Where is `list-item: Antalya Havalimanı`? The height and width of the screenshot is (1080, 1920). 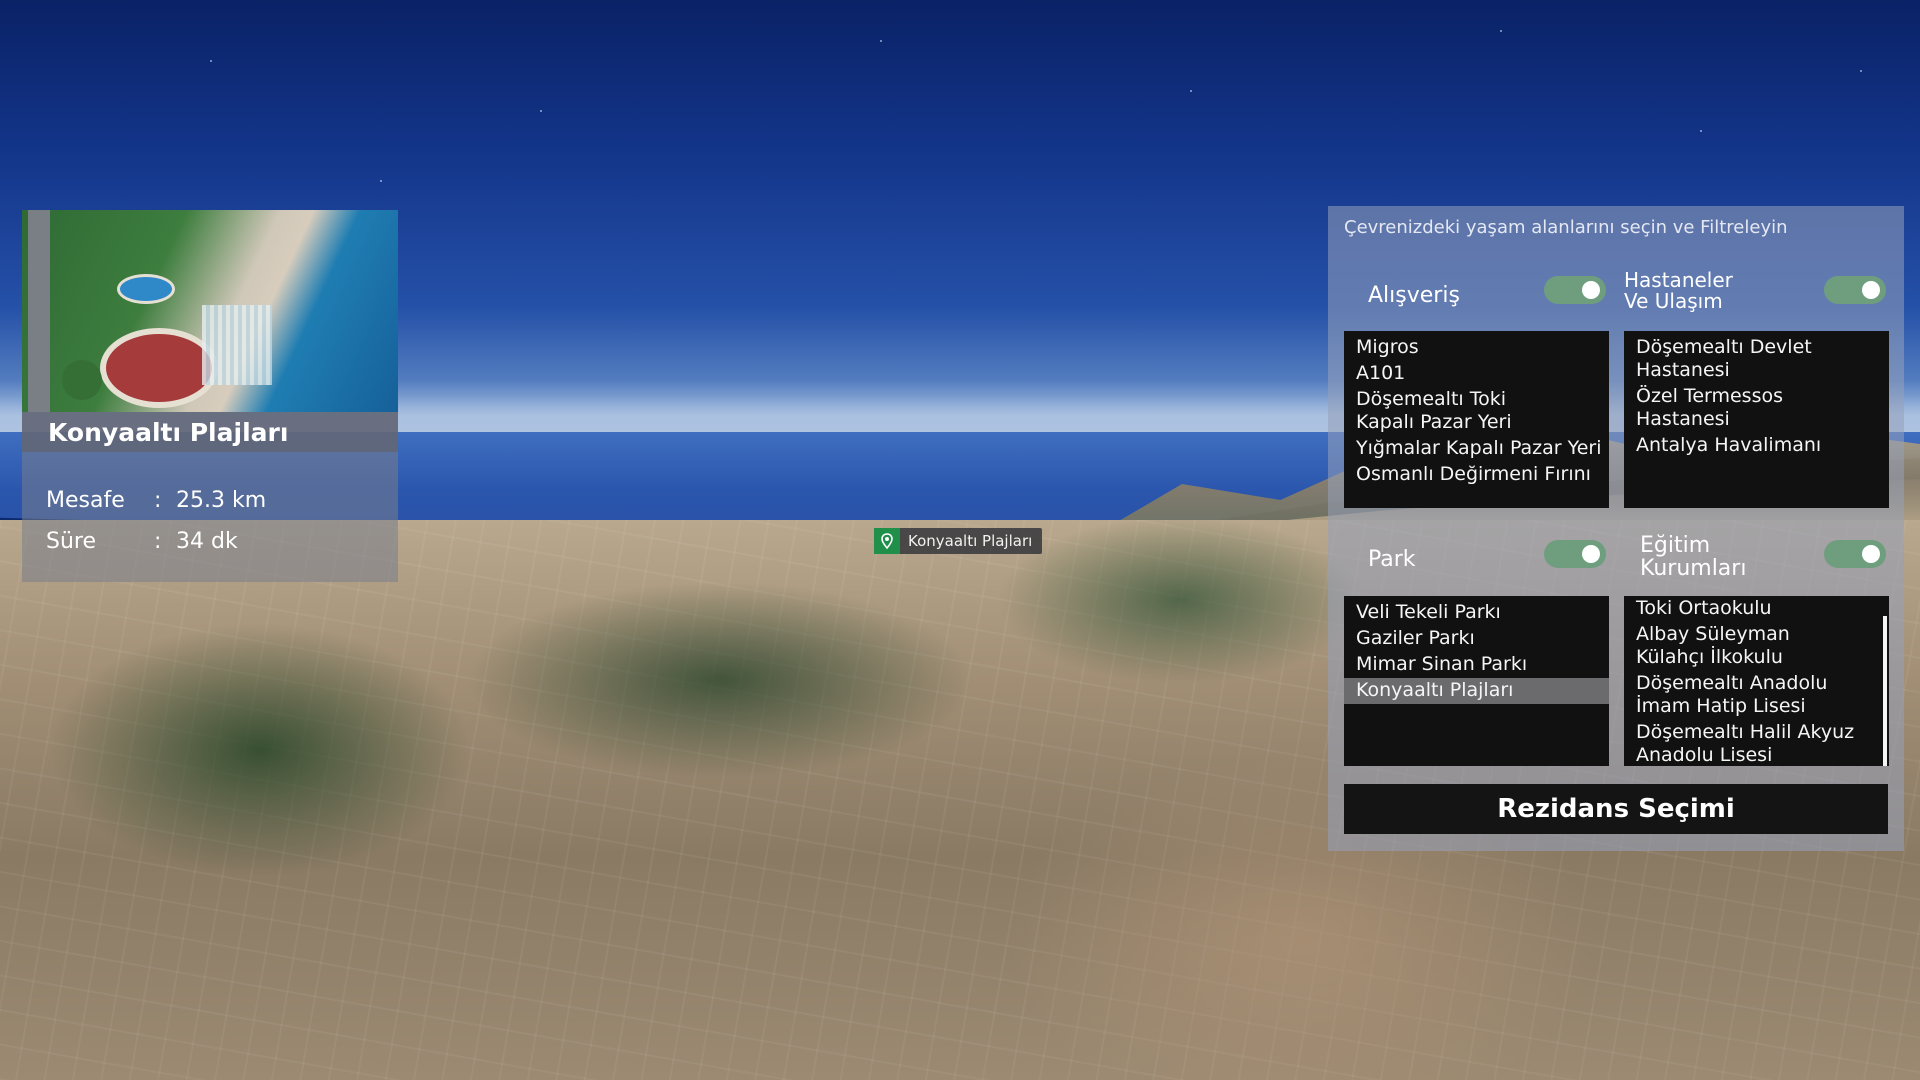
list-item: Antalya Havalimanı is located at coordinates (1756, 446).